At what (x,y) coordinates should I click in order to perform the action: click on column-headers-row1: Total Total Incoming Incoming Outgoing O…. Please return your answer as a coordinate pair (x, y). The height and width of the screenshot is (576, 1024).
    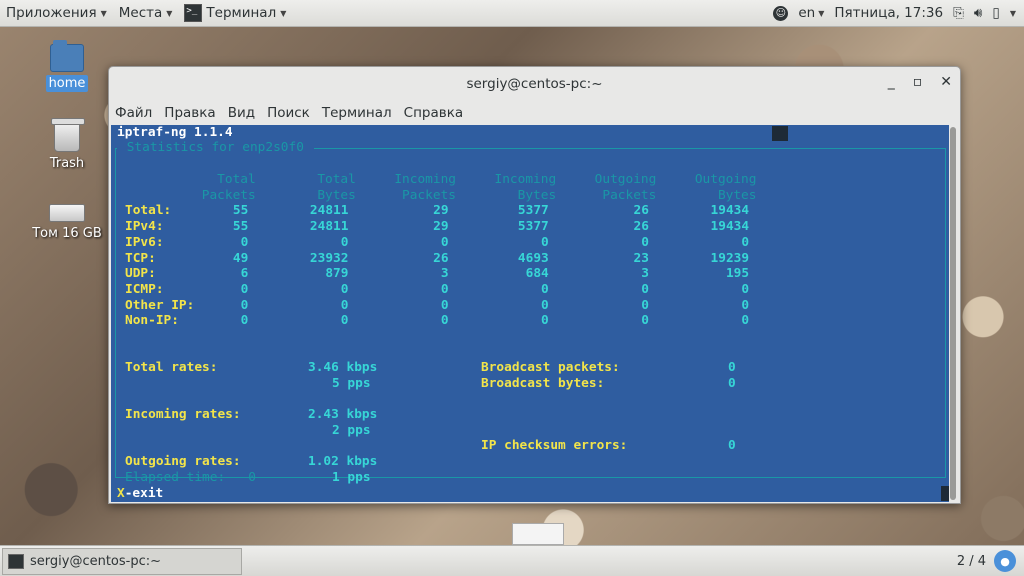
    Looking at the image, I should click on (437, 179).